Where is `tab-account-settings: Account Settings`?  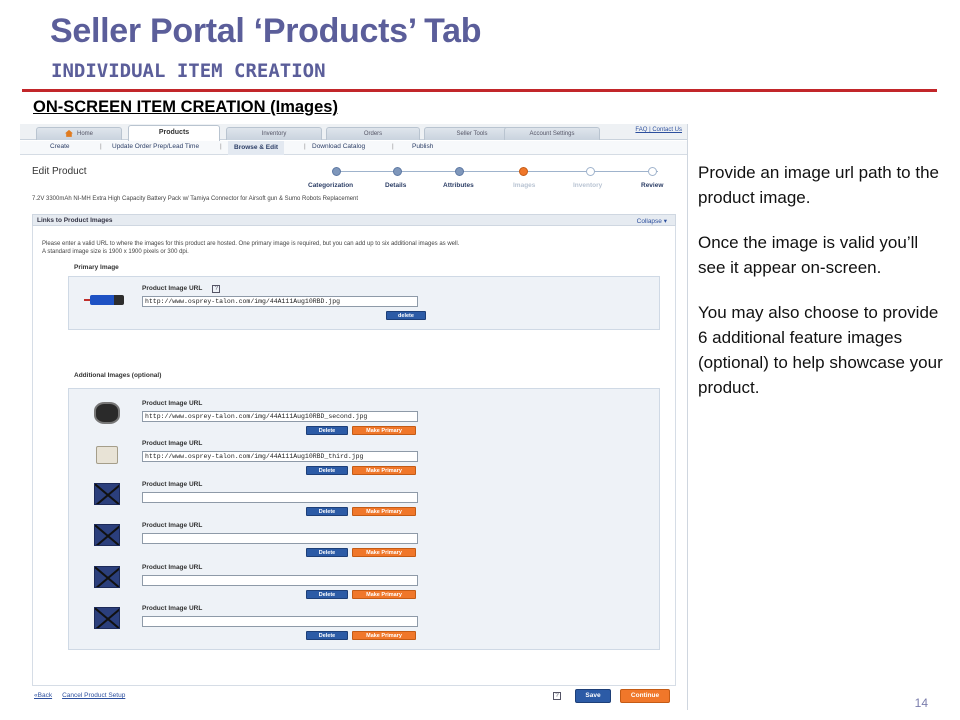 tab-account-settings: Account Settings is located at coordinates (552, 133).